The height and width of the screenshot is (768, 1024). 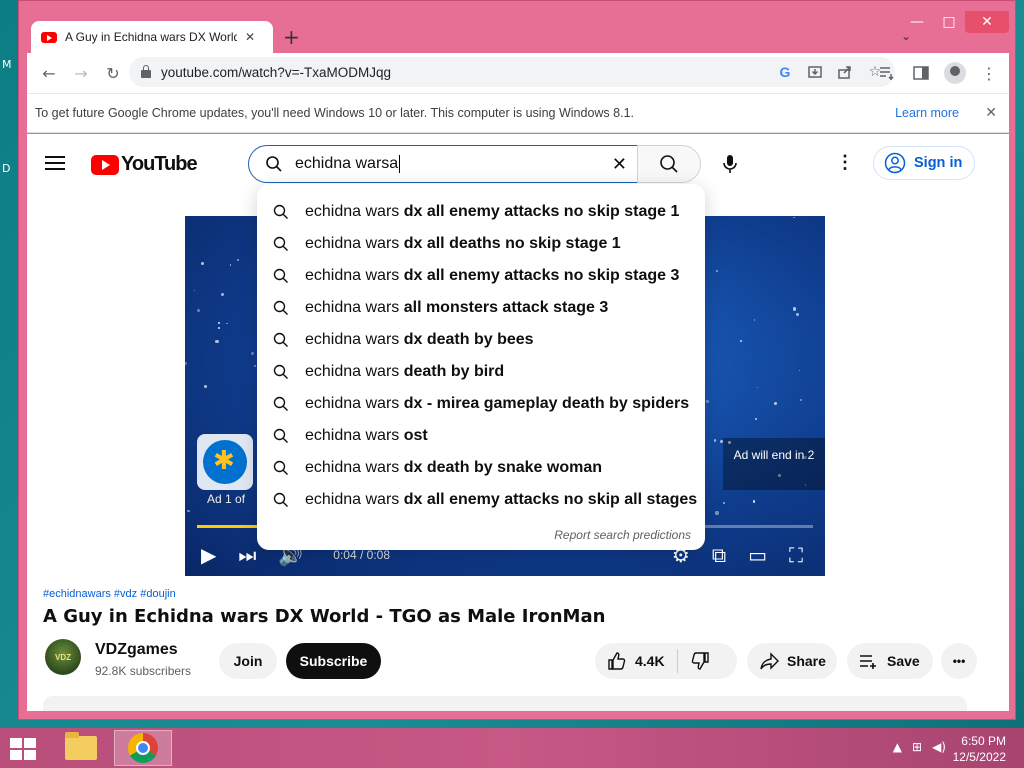 What do you see at coordinates (443, 164) in the screenshot?
I see `search-input: echidna warsa ✕` at bounding box center [443, 164].